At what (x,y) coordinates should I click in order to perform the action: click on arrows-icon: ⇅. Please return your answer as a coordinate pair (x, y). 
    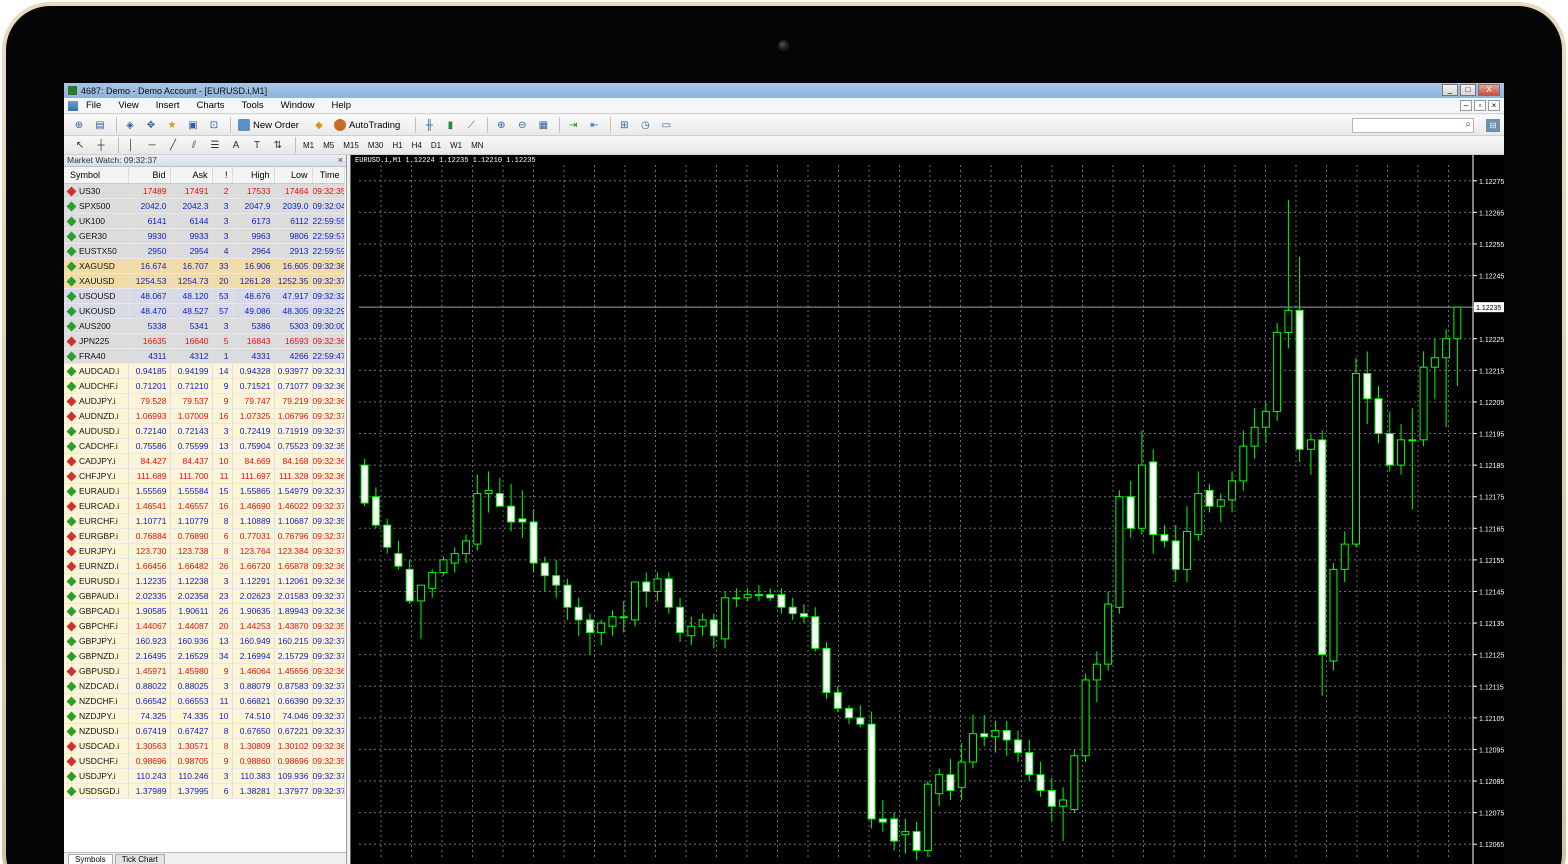
    Looking at the image, I should click on (278, 145).